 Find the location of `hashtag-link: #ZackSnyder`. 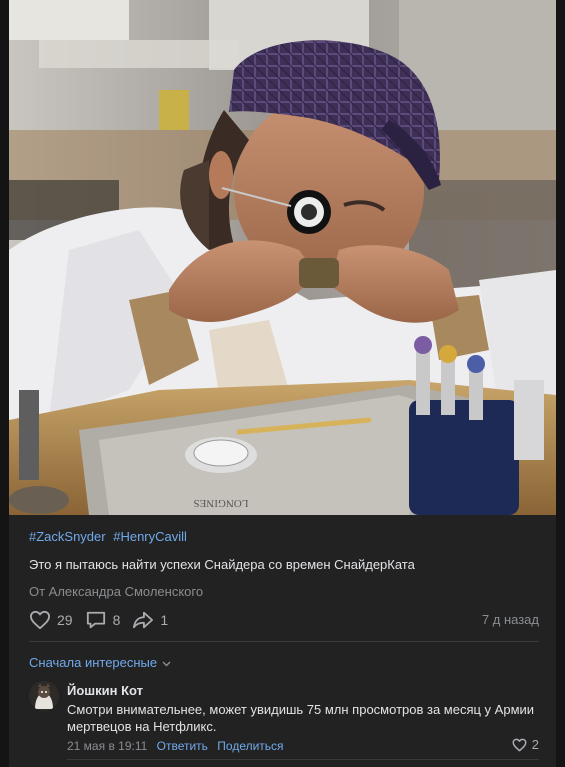

hashtag-link: #ZackSnyder is located at coordinates (67, 536).